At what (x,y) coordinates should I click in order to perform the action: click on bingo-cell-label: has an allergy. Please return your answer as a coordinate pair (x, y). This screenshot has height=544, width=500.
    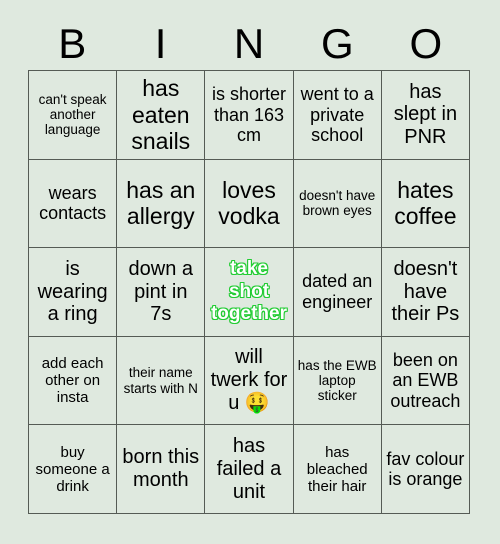
    Looking at the image, I should click on (161, 203).